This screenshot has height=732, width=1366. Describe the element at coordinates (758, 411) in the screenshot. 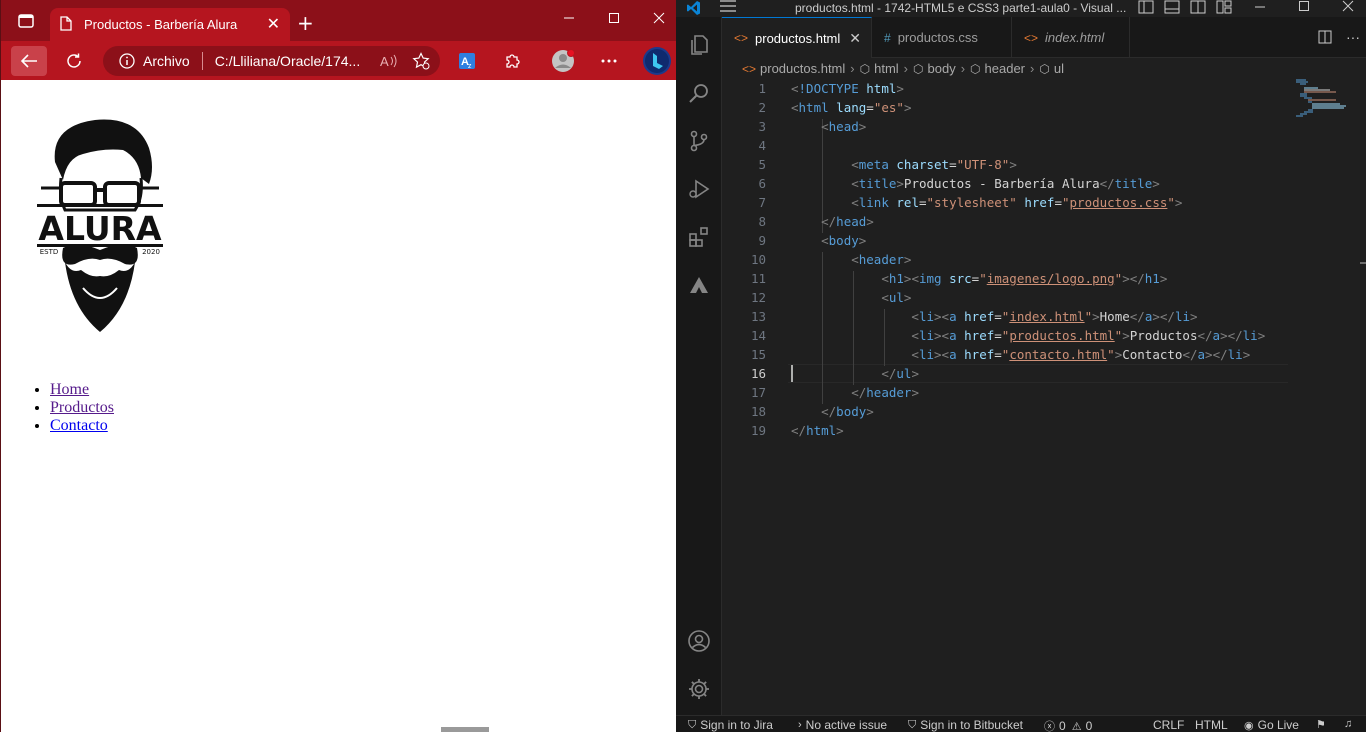

I see `line-number: 18` at that location.